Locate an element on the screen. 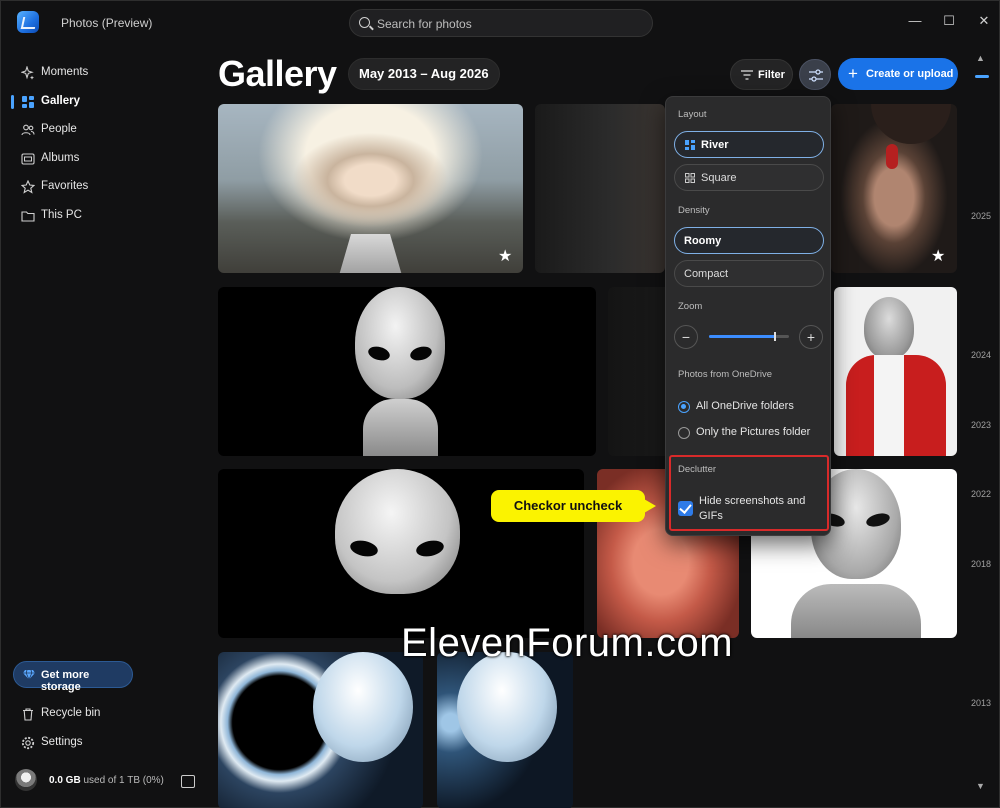 Image resolution: width=1000 pixels, height=808 pixels. timeline-year: 2013 is located at coordinates (981, 703).